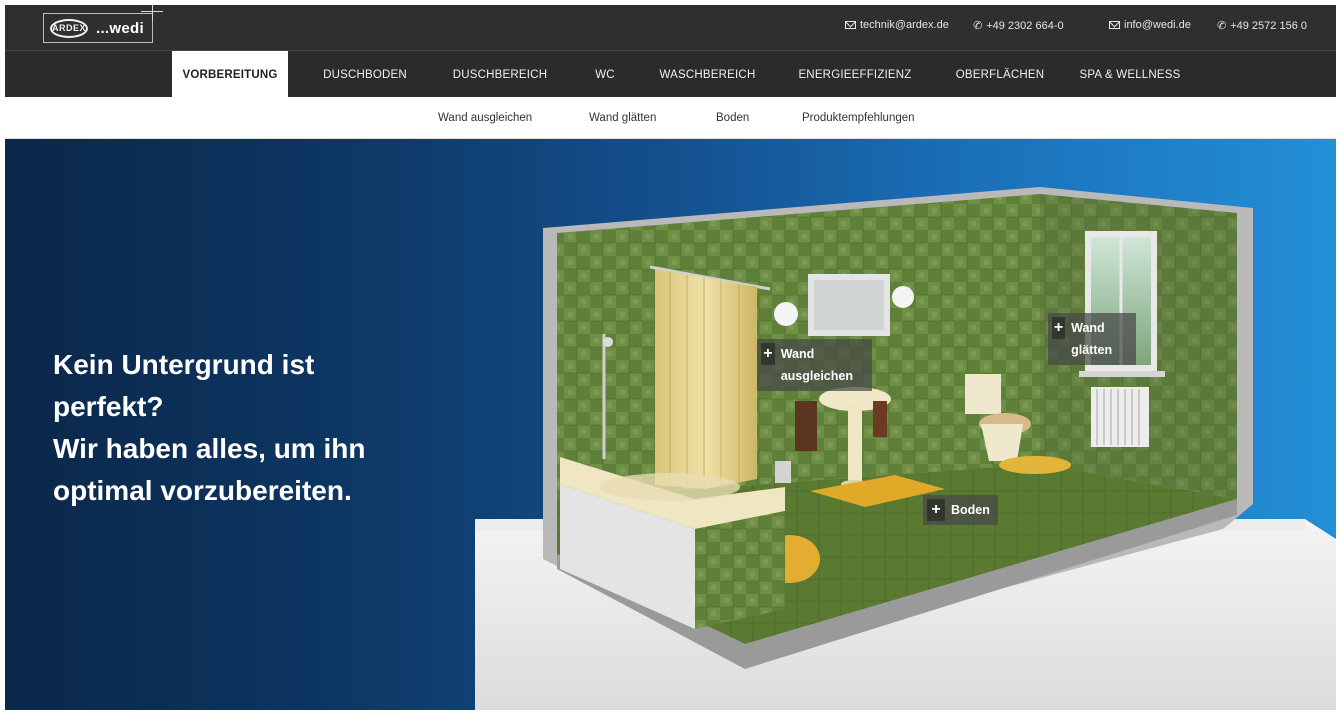  I want to click on contact-phone-wedi: ✆ +49 2572 156 0, so click(1261, 26).